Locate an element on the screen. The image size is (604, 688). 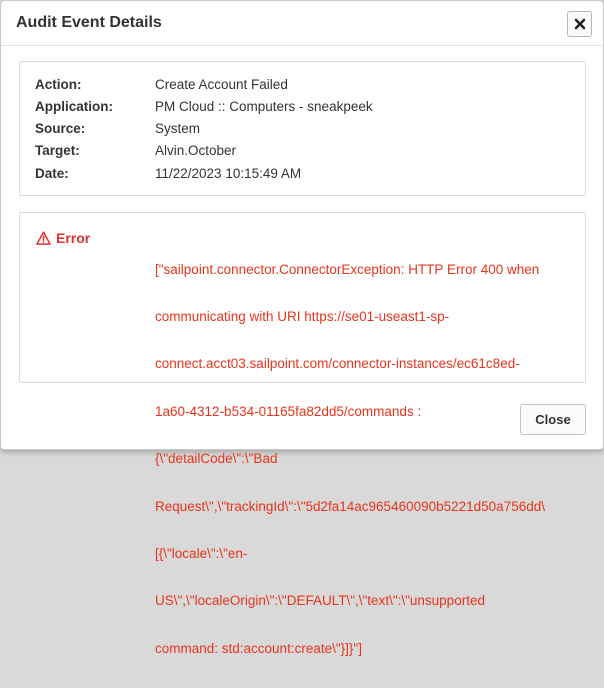
detail-label: Date: is located at coordinates (52, 173).